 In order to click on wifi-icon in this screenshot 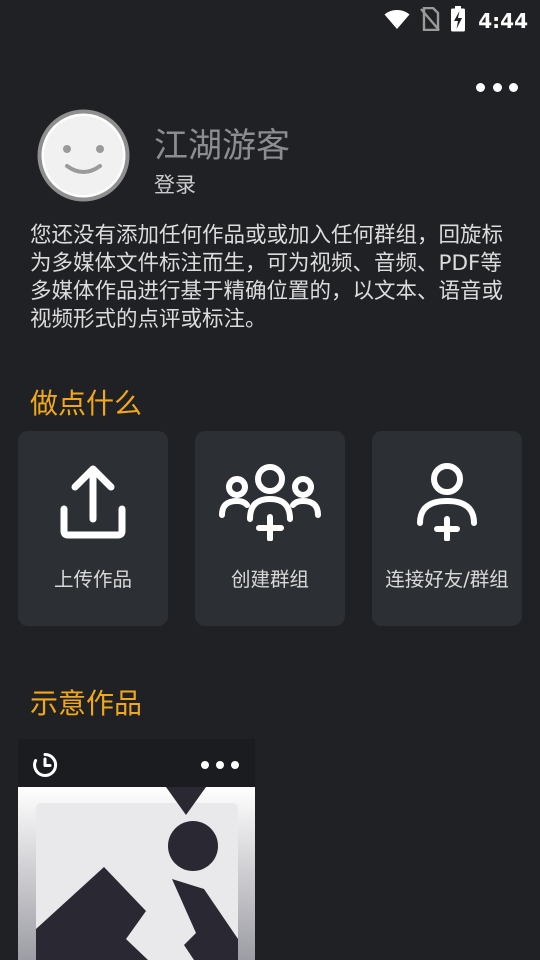, I will do `click(397, 21)`.